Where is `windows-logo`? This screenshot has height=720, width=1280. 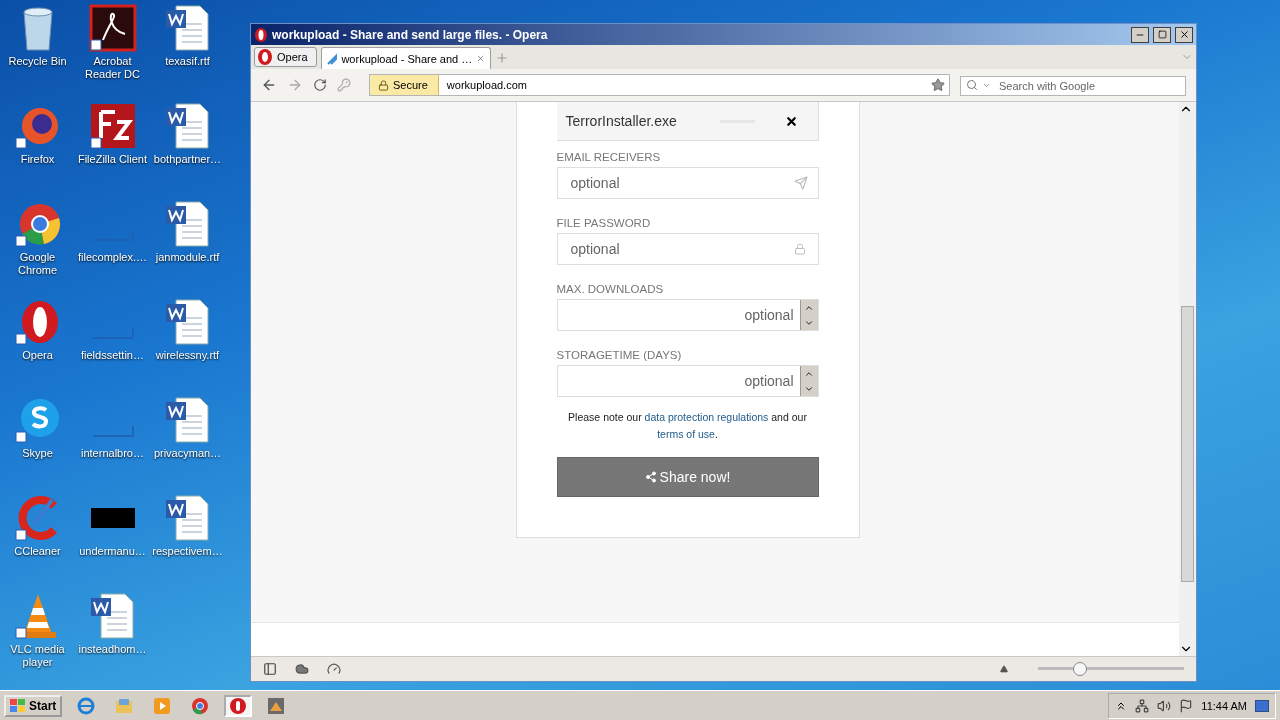 windows-logo is located at coordinates (18, 705).